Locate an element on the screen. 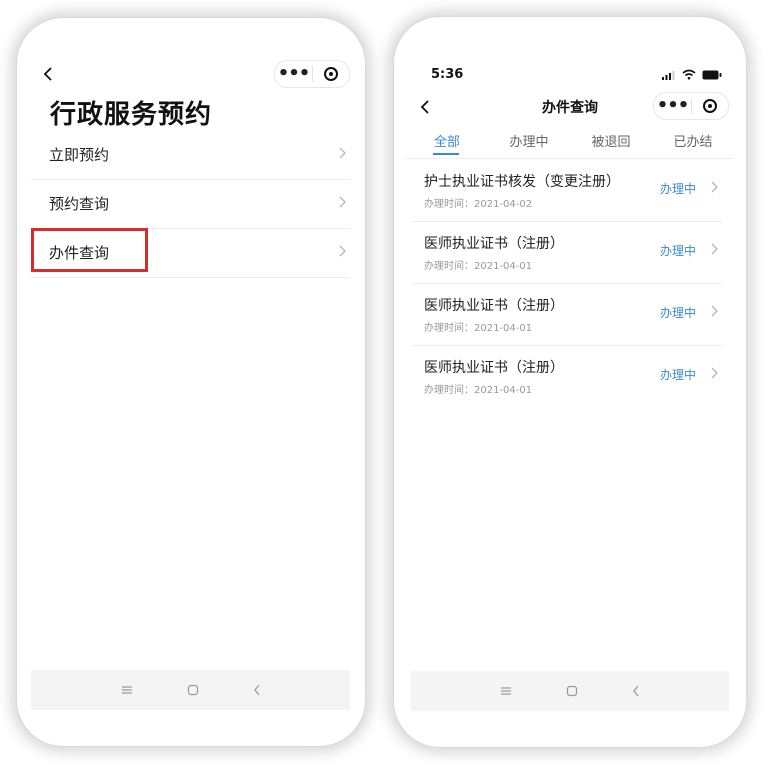 This screenshot has height=769, width=772. page-title: 行政服务预约 is located at coordinates (131, 115).